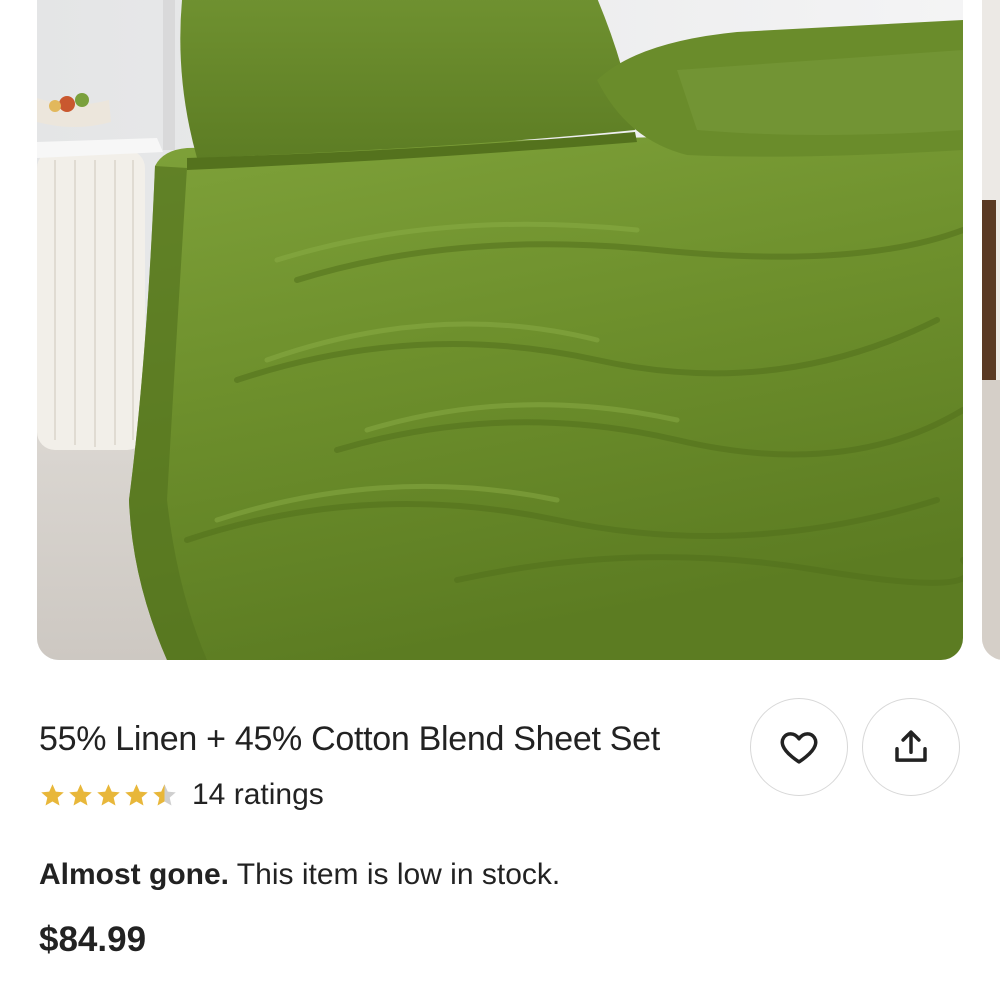 The image size is (1000, 1000). I want to click on next-product-image, so click(991, 330).